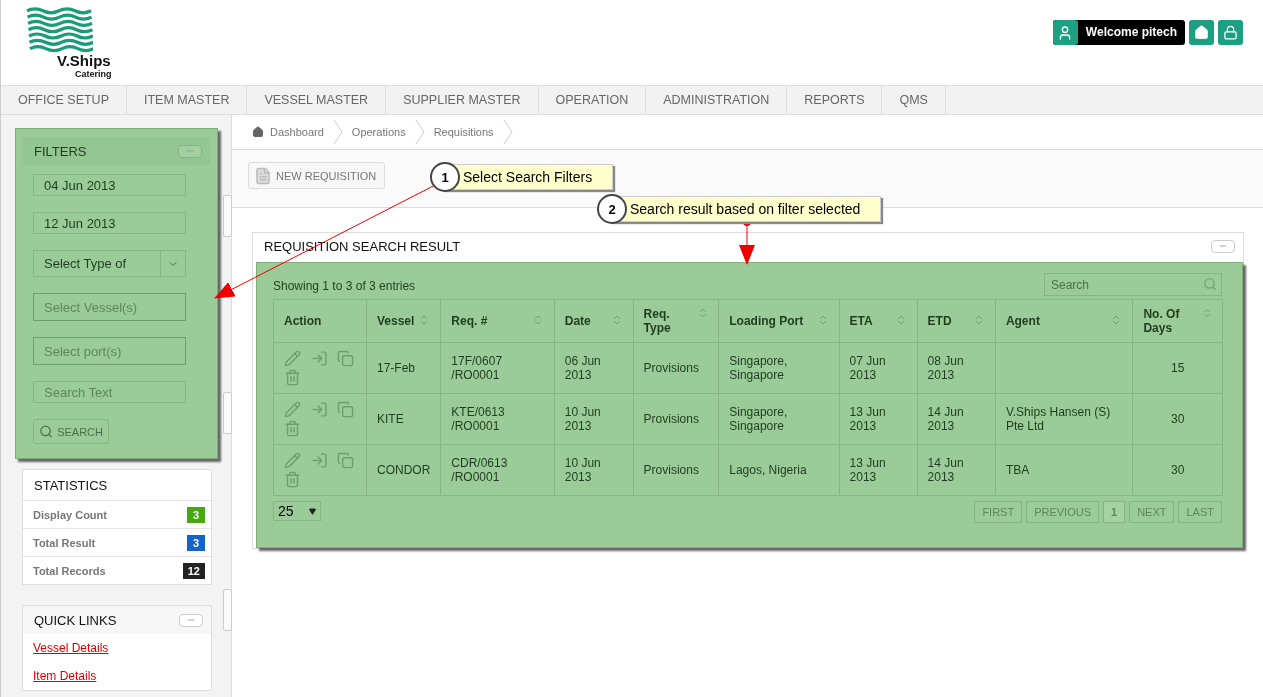 The height and width of the screenshot is (697, 1263). Describe the element at coordinates (320, 321) in the screenshot. I see `column-header: Action` at that location.